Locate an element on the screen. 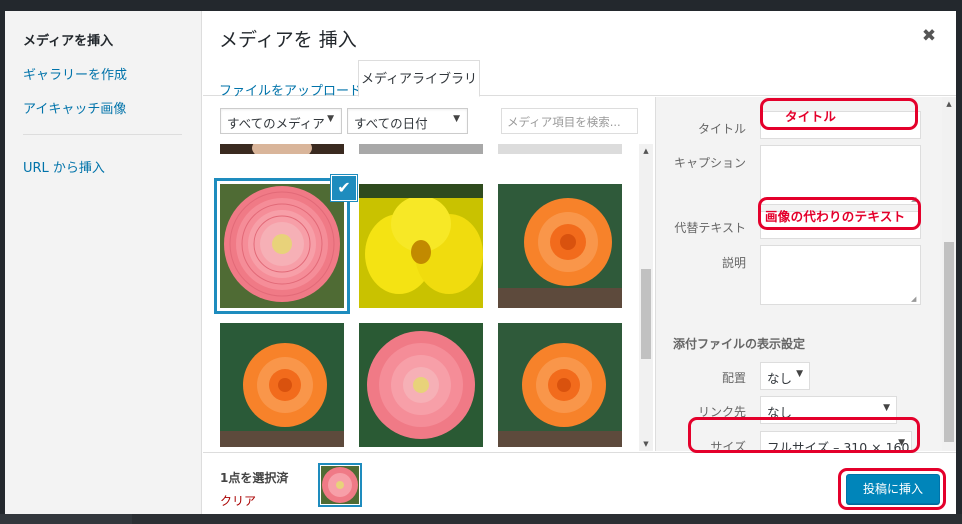 This screenshot has height=524, width=962. size-label: サイズ is located at coordinates (728, 445).